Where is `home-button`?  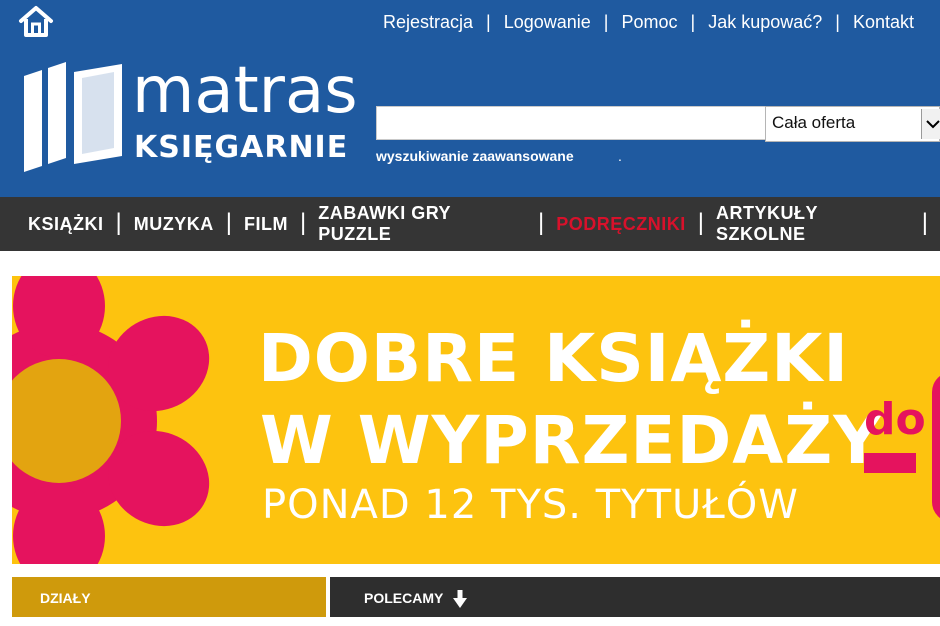
home-button is located at coordinates (36, 21).